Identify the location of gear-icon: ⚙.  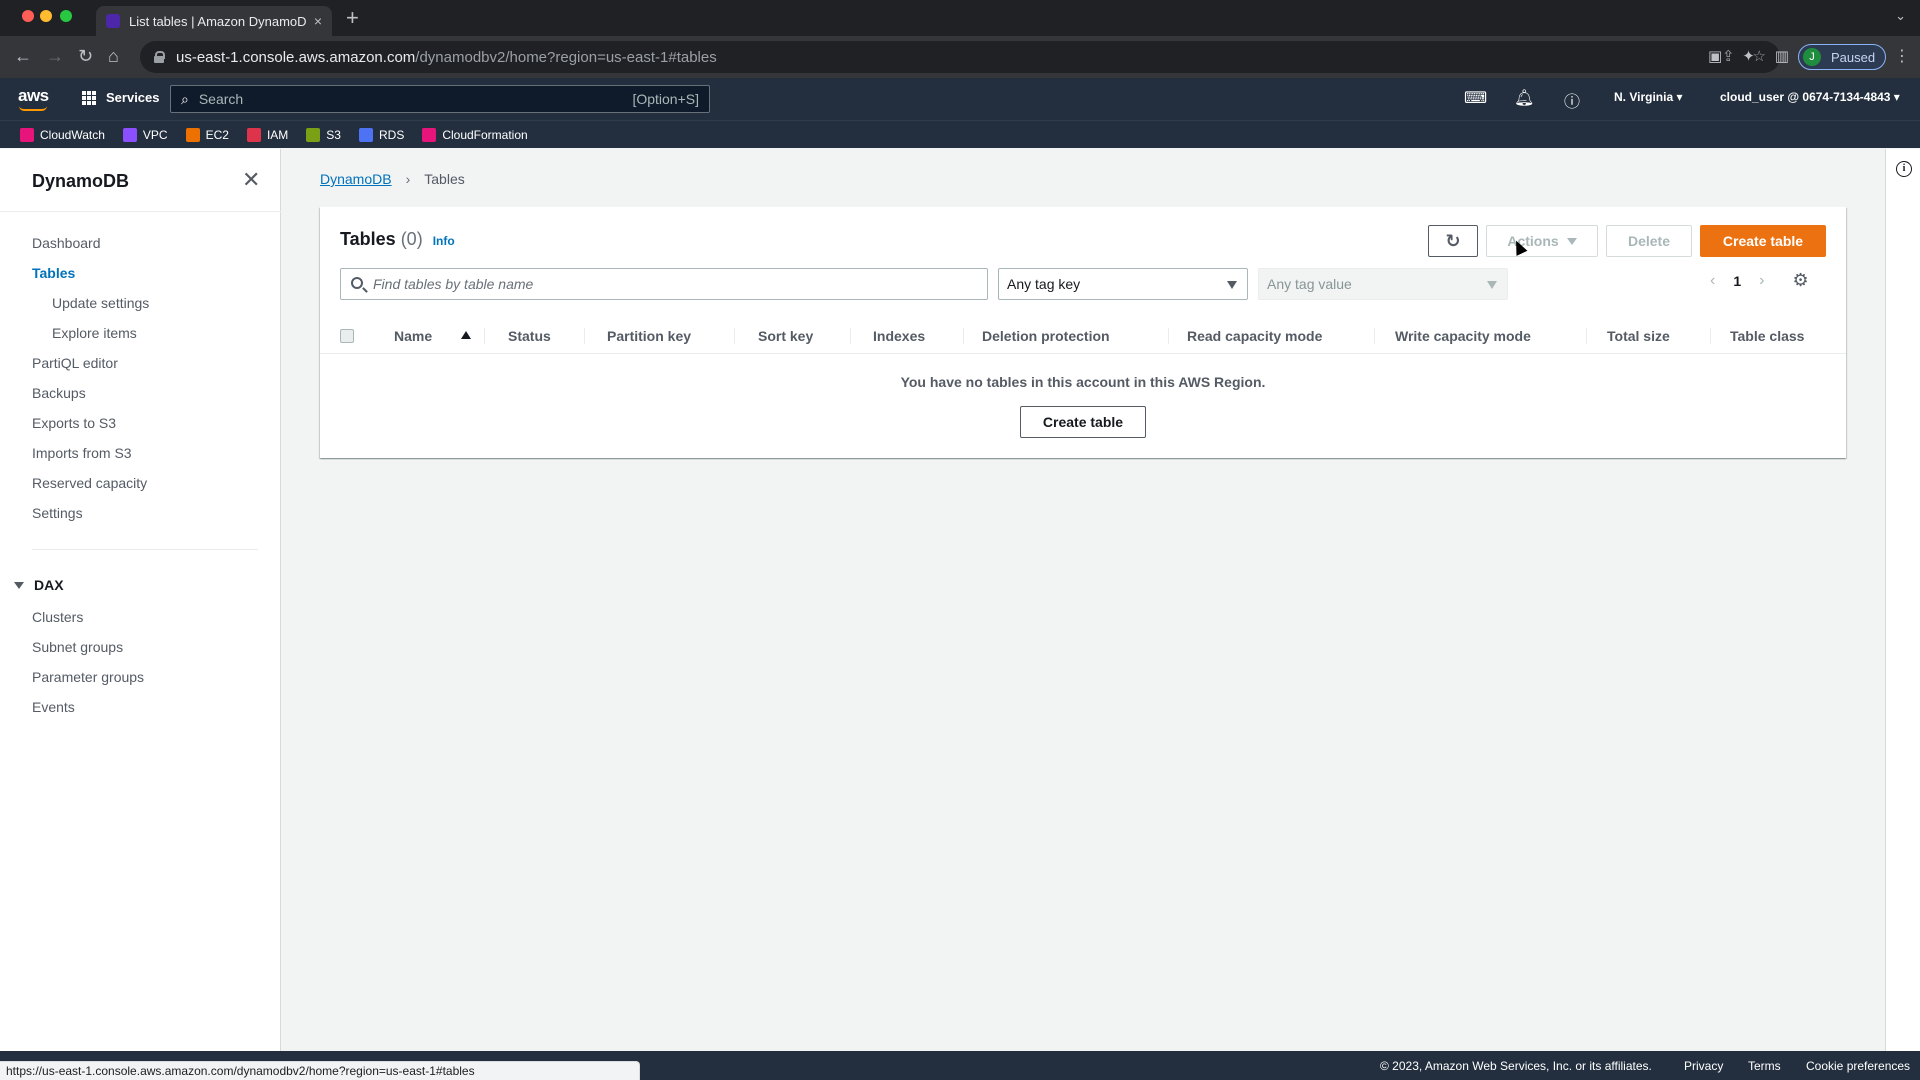
(1800, 280).